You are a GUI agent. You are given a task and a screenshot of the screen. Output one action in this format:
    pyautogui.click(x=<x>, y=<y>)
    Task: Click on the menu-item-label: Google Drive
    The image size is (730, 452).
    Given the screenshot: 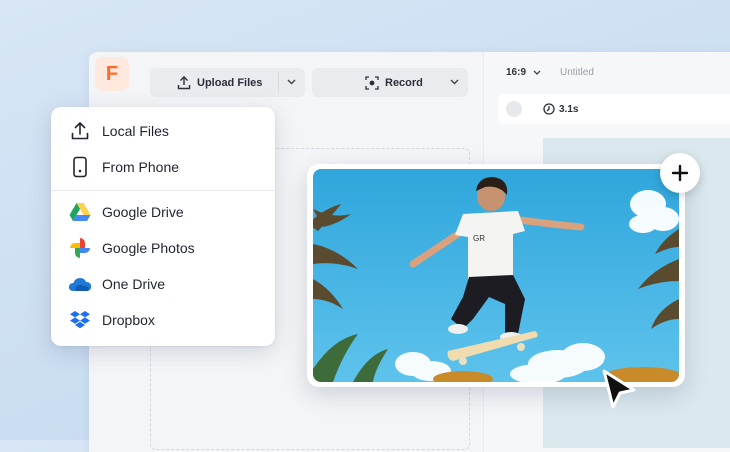 What is the action you would take?
    pyautogui.click(x=143, y=212)
    